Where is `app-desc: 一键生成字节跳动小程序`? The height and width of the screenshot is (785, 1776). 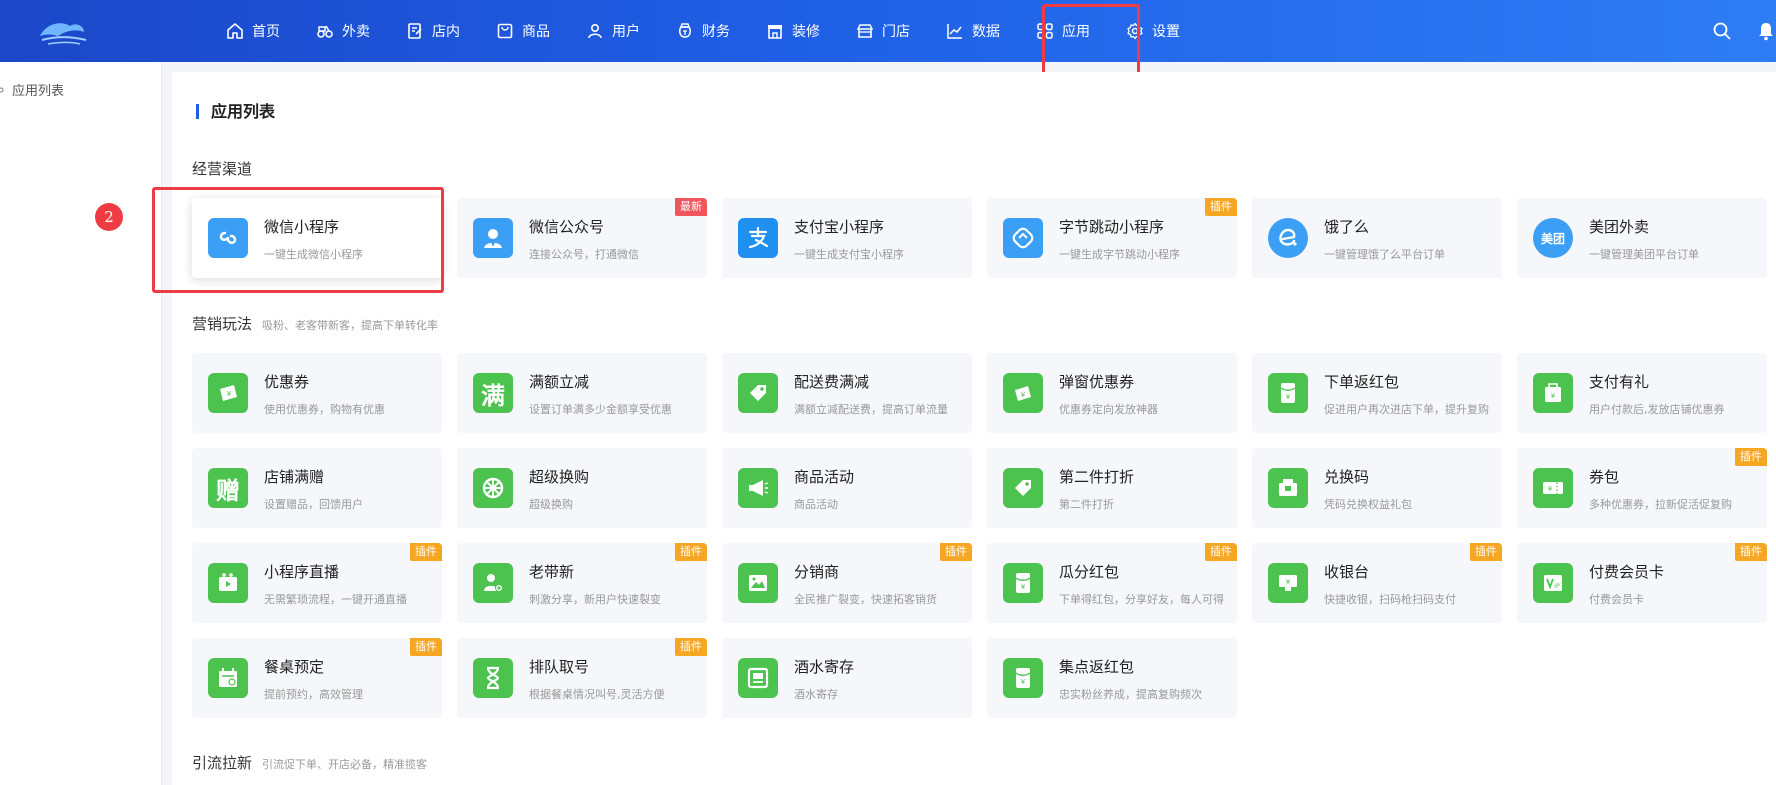
app-desc: 一键生成字节跳动小程序 is located at coordinates (1119, 254).